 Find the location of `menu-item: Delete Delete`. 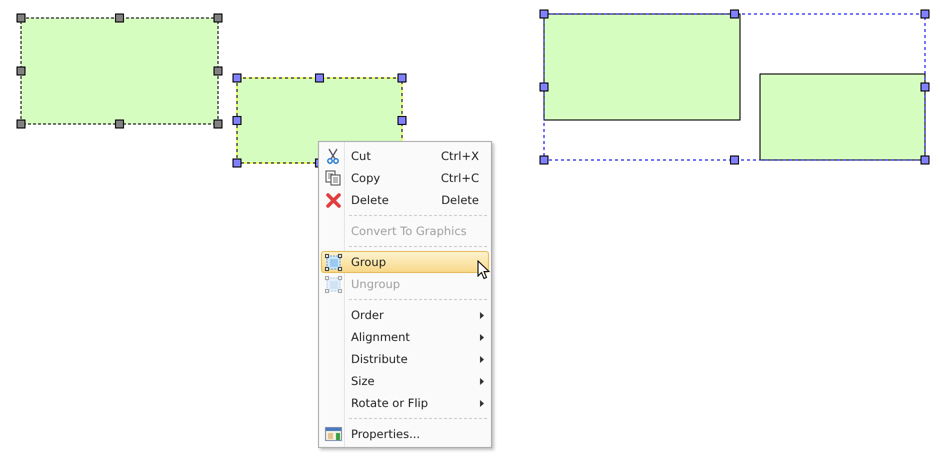

menu-item: Delete Delete is located at coordinates (405, 200).